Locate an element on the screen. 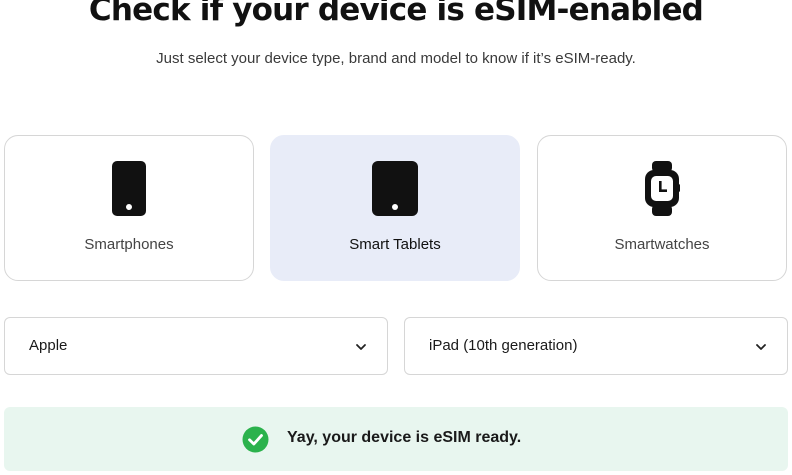  device-card-smartphones: Smartphones is located at coordinates (129, 208).